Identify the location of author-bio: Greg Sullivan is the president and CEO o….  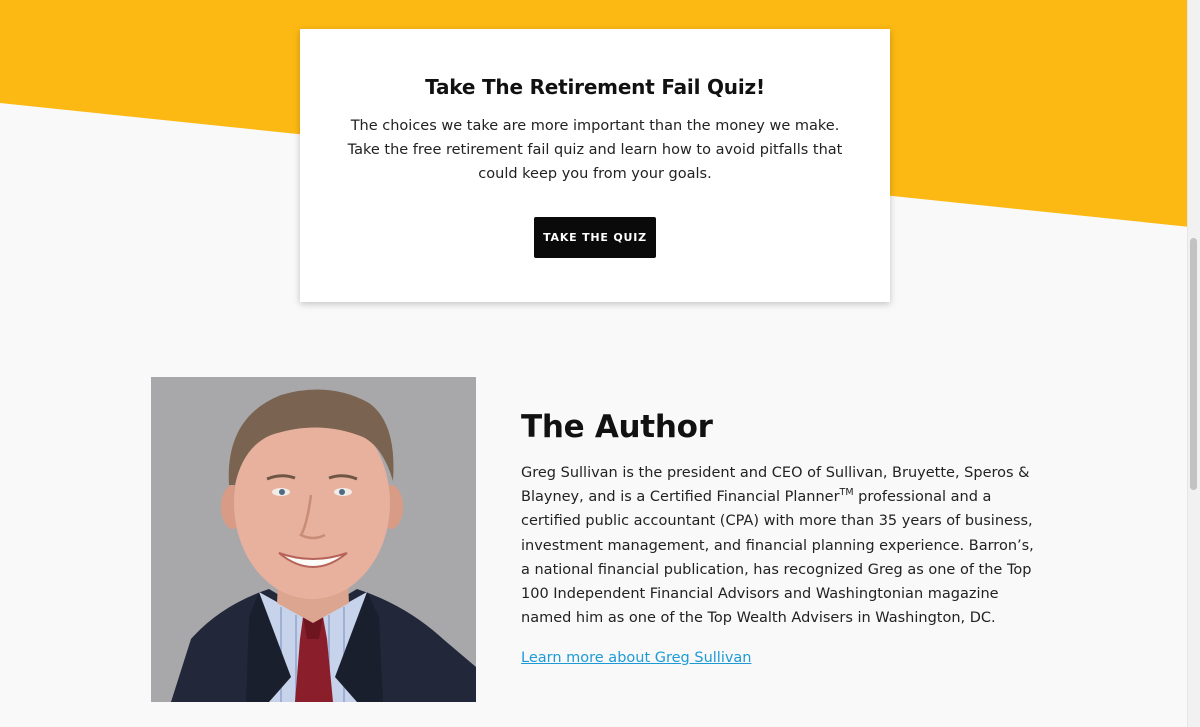
(781, 545).